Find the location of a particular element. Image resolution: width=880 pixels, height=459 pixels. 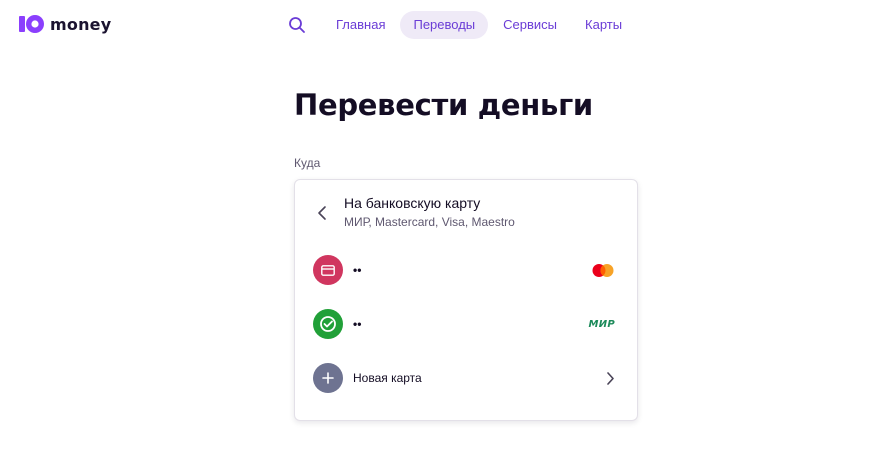

nav-item-services: Сервисы is located at coordinates (530, 25).